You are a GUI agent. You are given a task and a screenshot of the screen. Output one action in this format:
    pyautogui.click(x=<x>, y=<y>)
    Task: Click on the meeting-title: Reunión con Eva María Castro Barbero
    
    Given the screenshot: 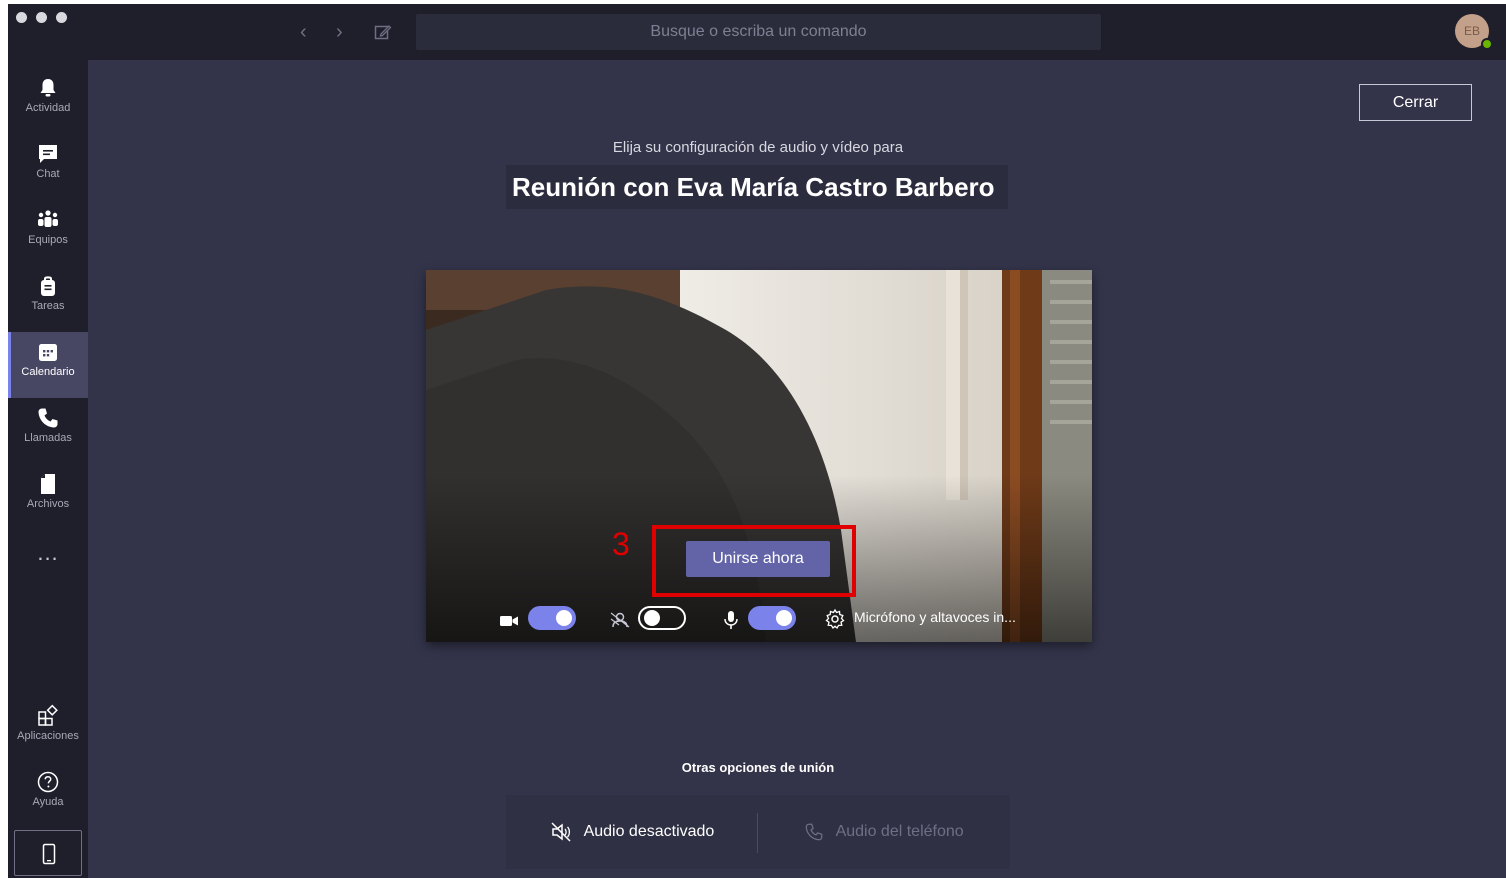 What is the action you would take?
    pyautogui.click(x=757, y=187)
    